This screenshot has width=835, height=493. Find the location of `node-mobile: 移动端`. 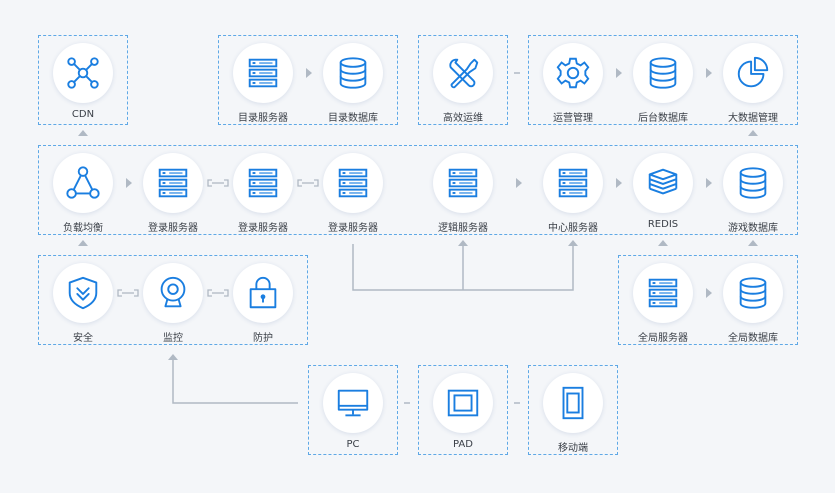

node-mobile: 移动端 is located at coordinates (573, 413).